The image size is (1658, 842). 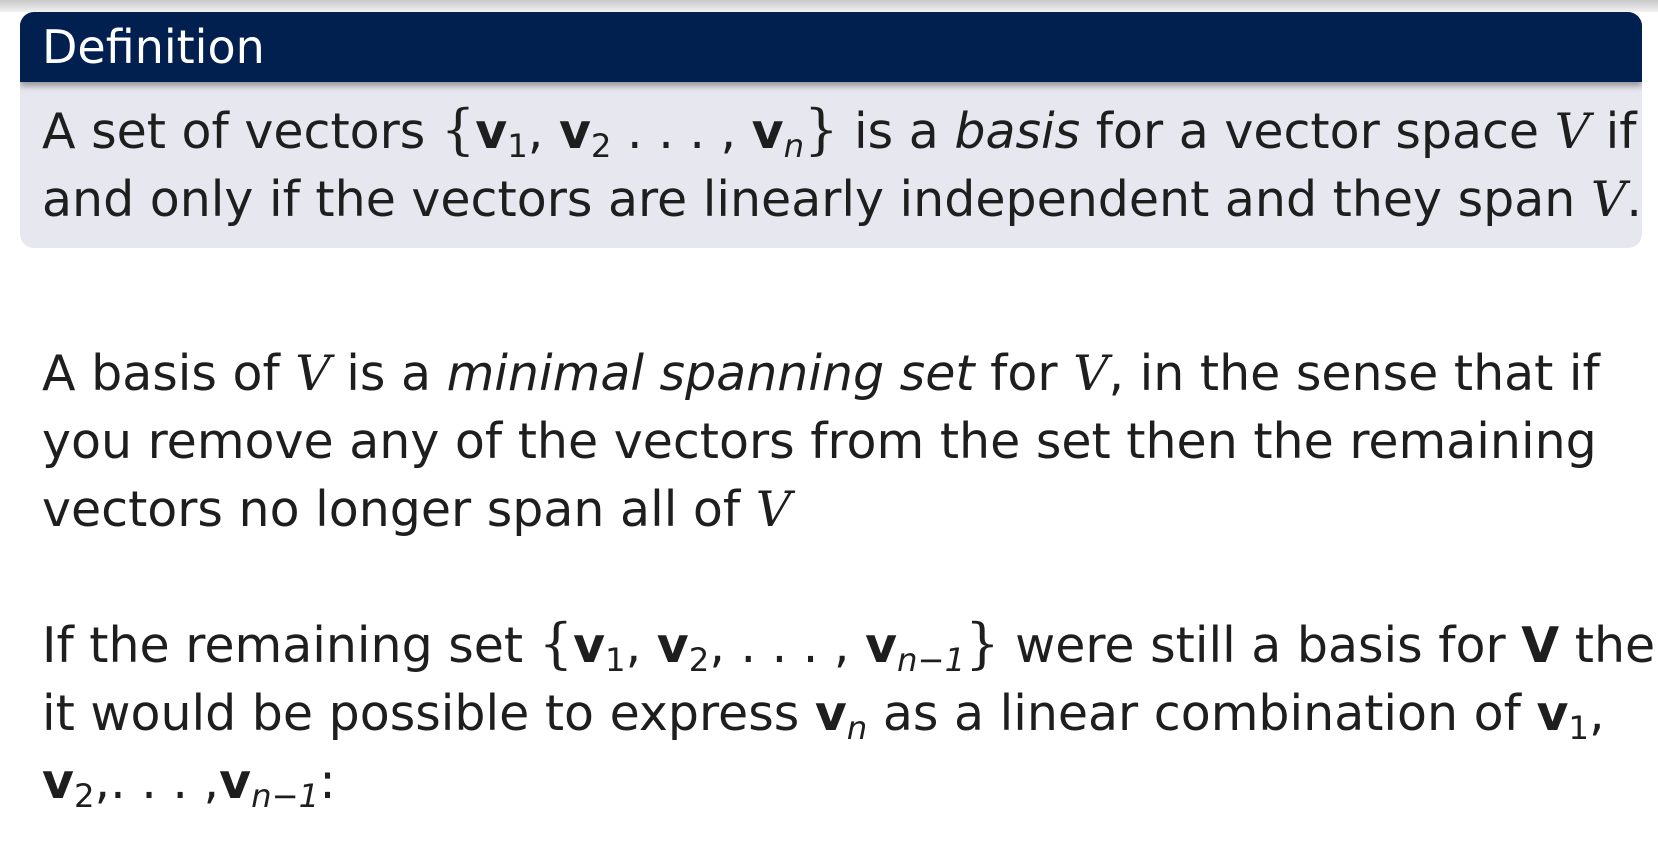 I want to click on text: if, so click(x=1613, y=131).